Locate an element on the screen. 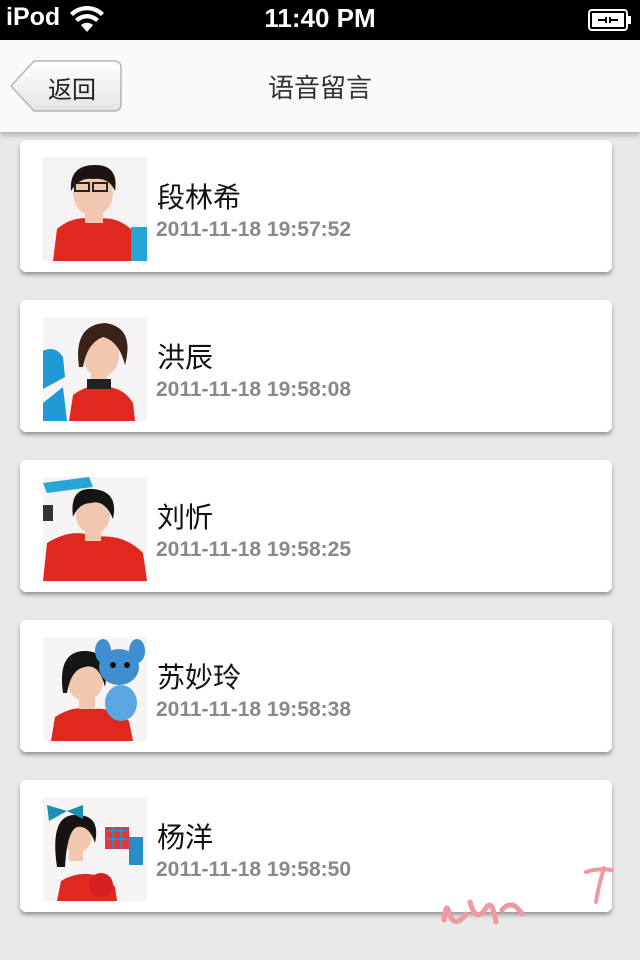  contact-name: 洪辰 is located at coordinates (185, 357).